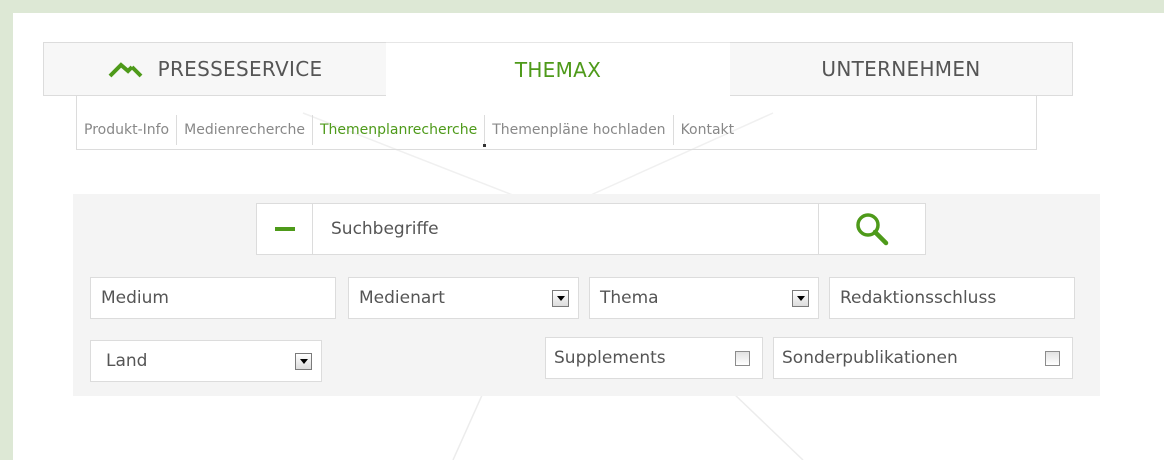  Describe the element at coordinates (610, 358) in the screenshot. I see `supplements-label: Supplements` at that location.